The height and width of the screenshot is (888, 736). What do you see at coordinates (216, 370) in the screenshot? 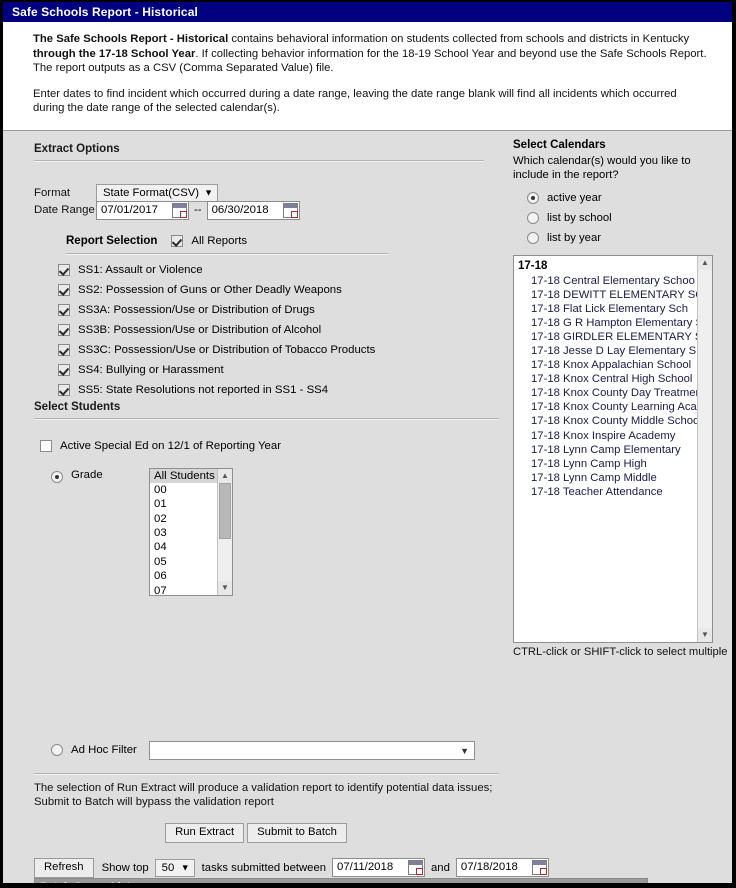
I see `report-option: SS4: Bullying or Harassment` at bounding box center [216, 370].